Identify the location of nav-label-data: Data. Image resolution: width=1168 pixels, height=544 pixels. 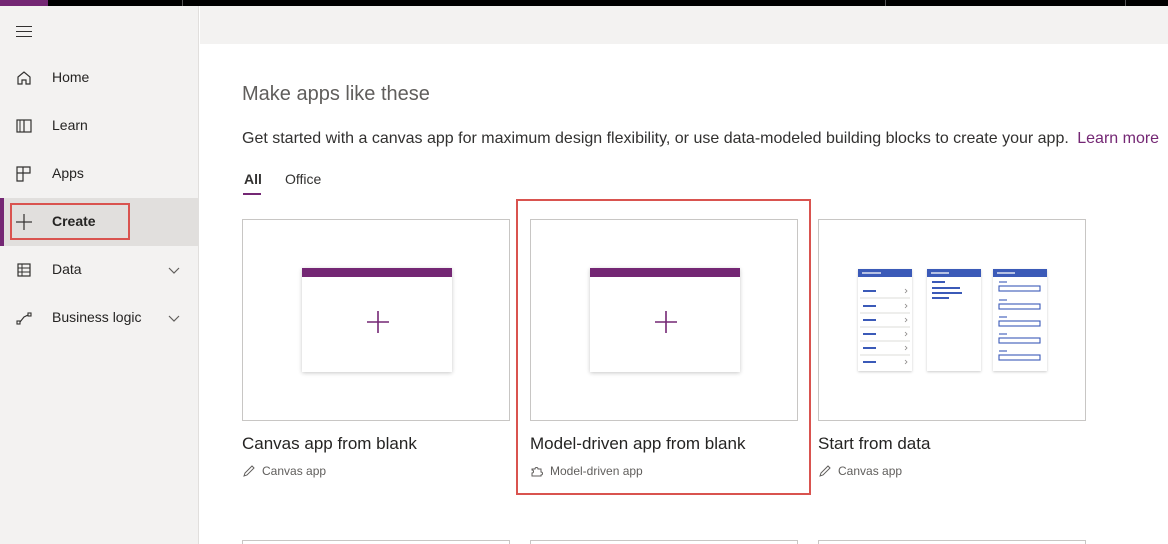
(67, 269).